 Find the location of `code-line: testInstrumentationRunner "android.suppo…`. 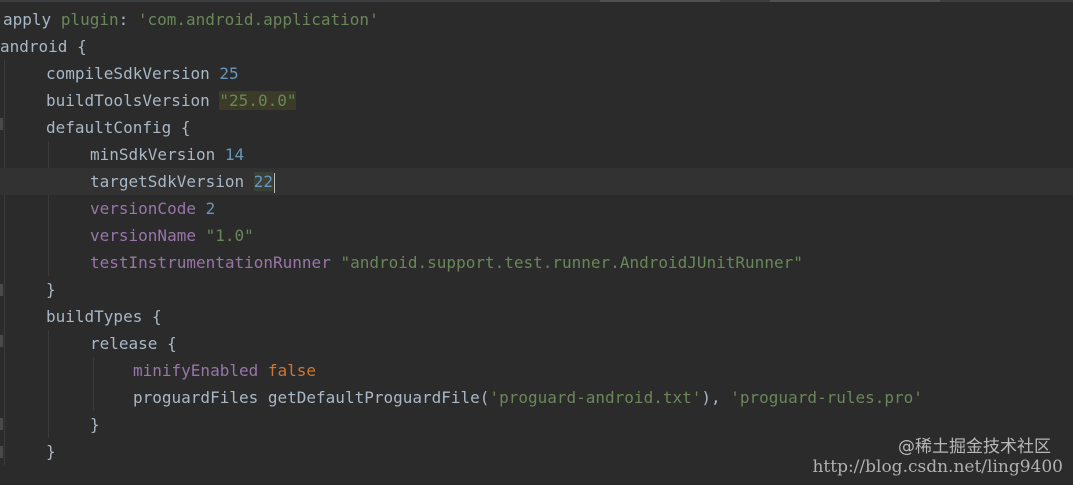

code-line: testInstrumentationRunner "android.suppo… is located at coordinates (536, 262).